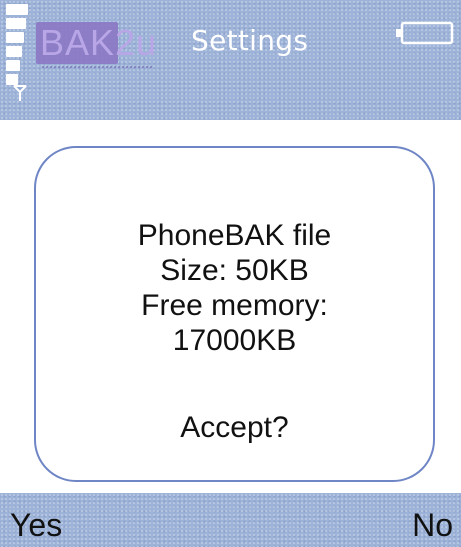 This screenshot has width=461, height=547. I want to click on signal-strength-icon, so click(18, 49).